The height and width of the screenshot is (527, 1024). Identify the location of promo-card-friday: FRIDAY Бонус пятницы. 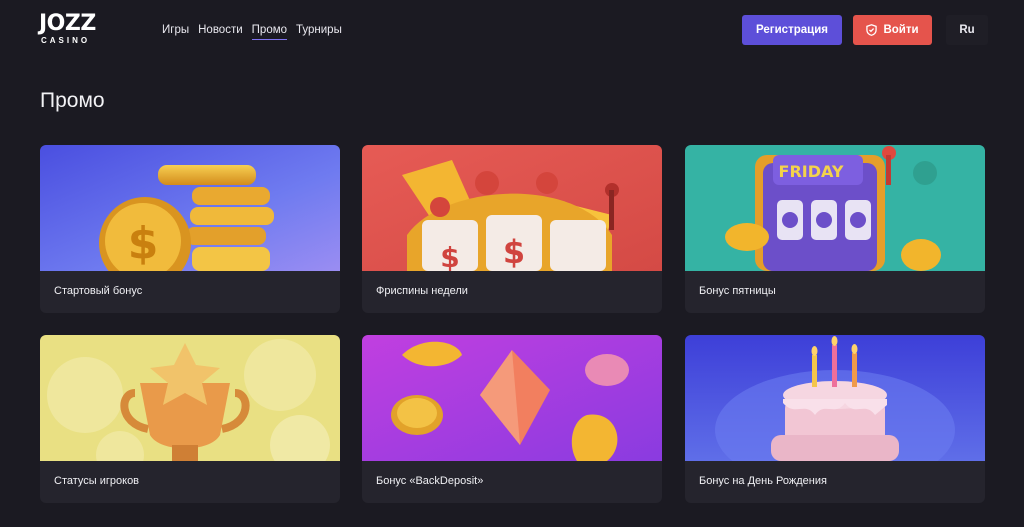
(835, 229).